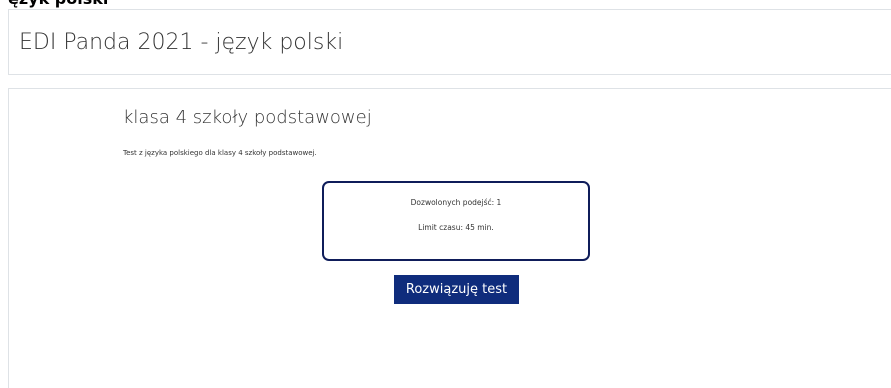 The image size is (891, 388). I want to click on page-title: EDI Panda 2021 - język polski, so click(181, 42).